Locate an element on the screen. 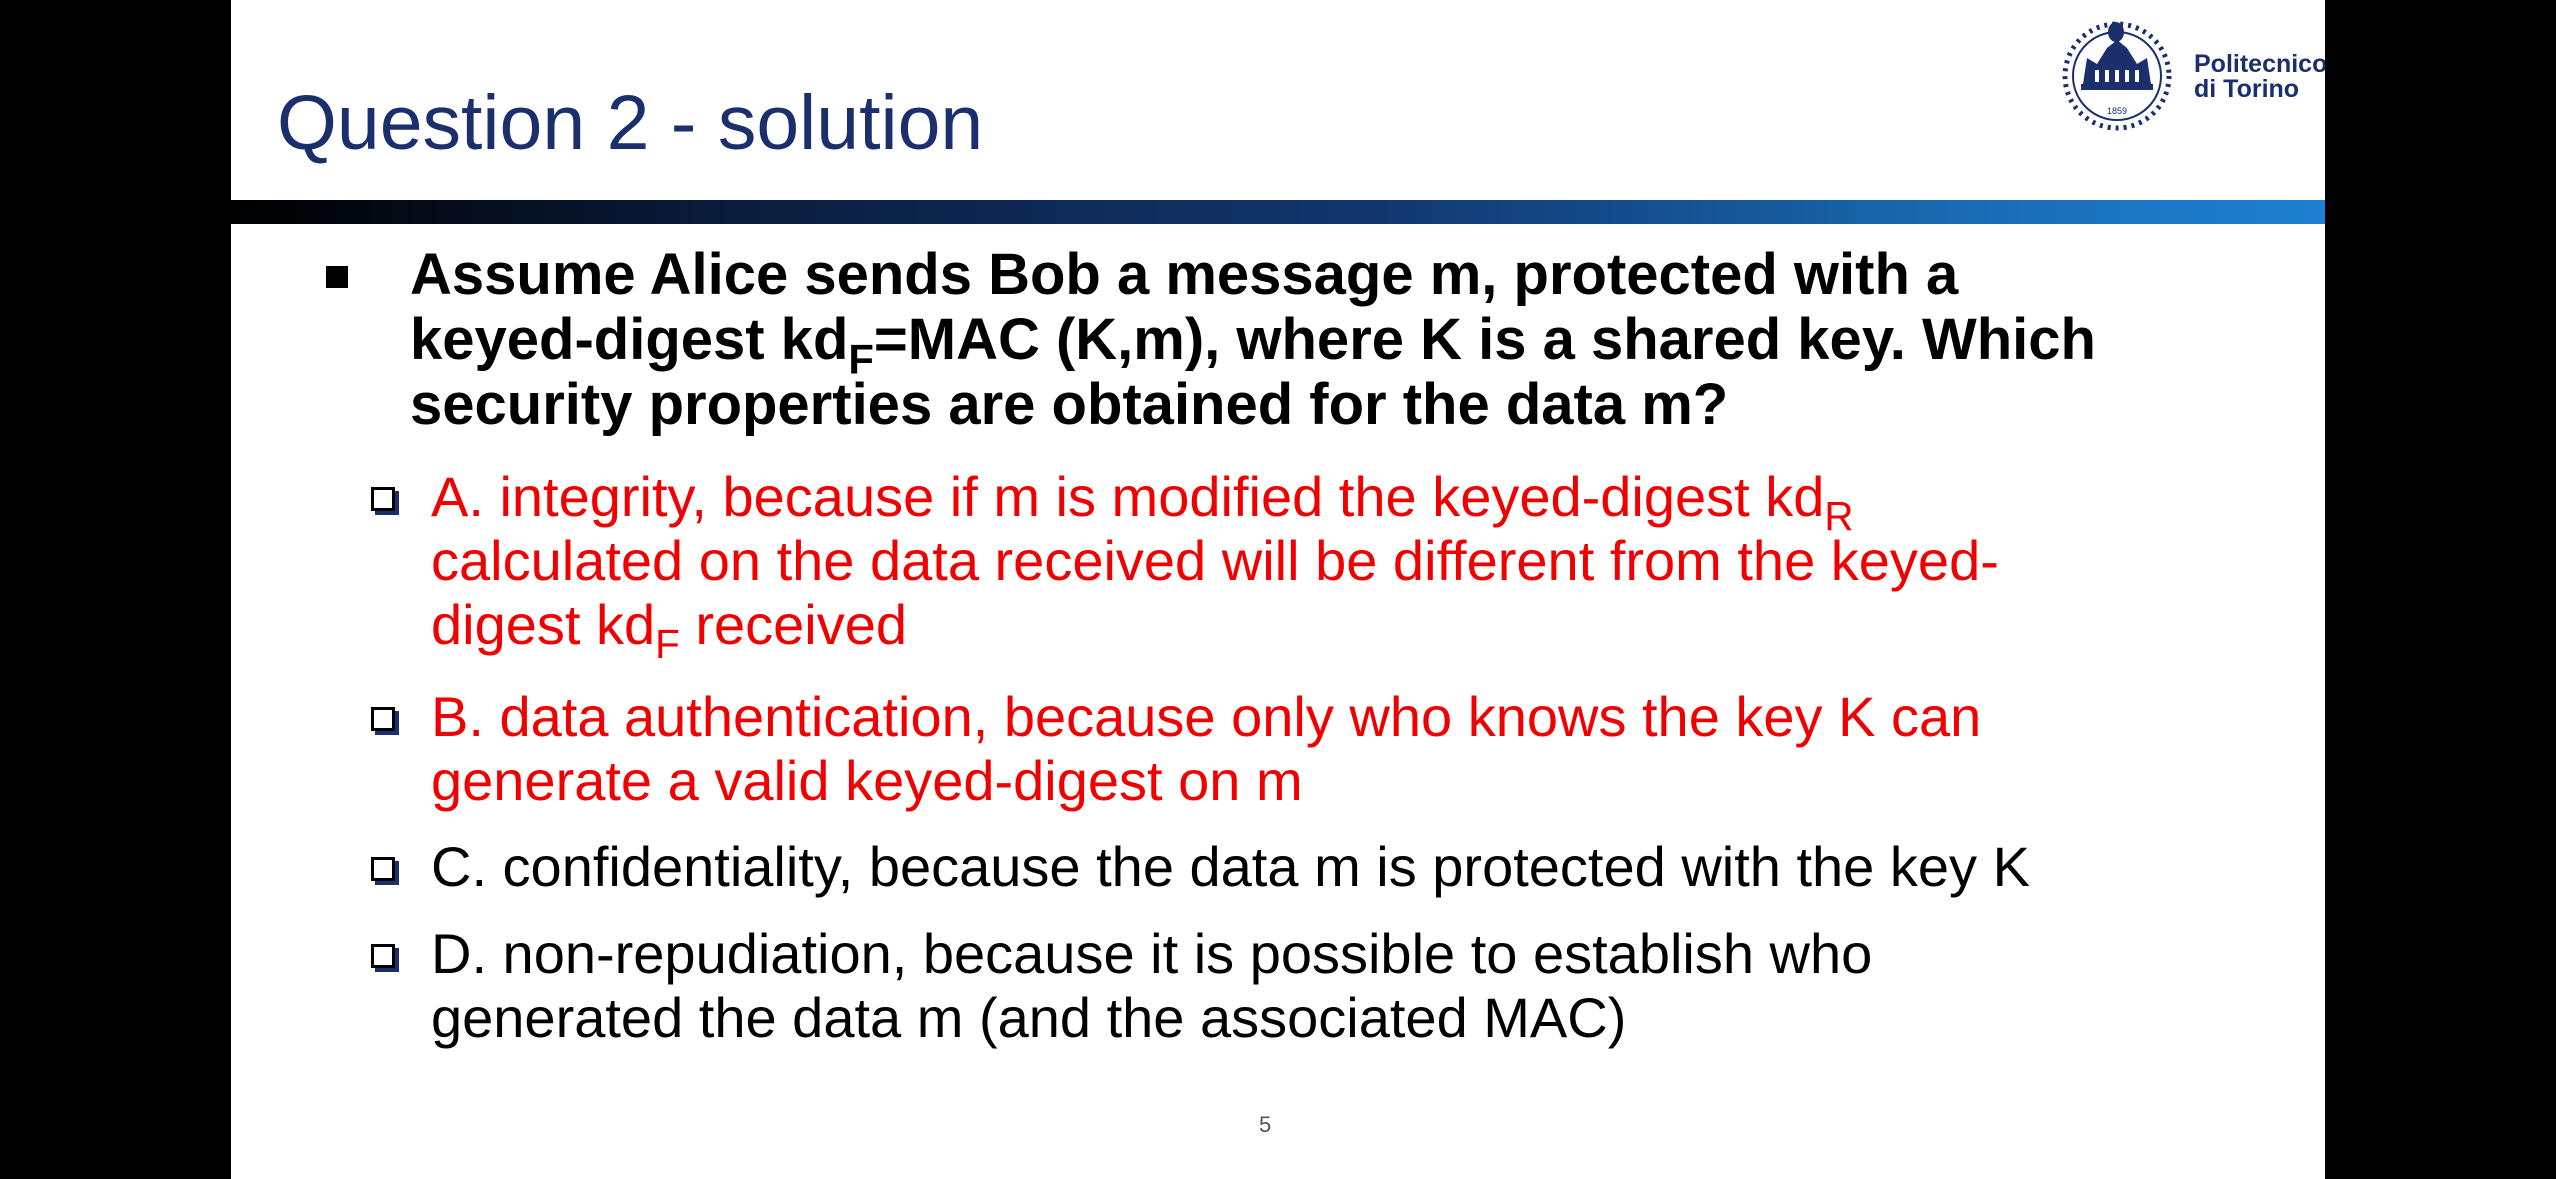  politecnico-logo: 1859 Politecnico di Torino is located at coordinates (2191, 74).